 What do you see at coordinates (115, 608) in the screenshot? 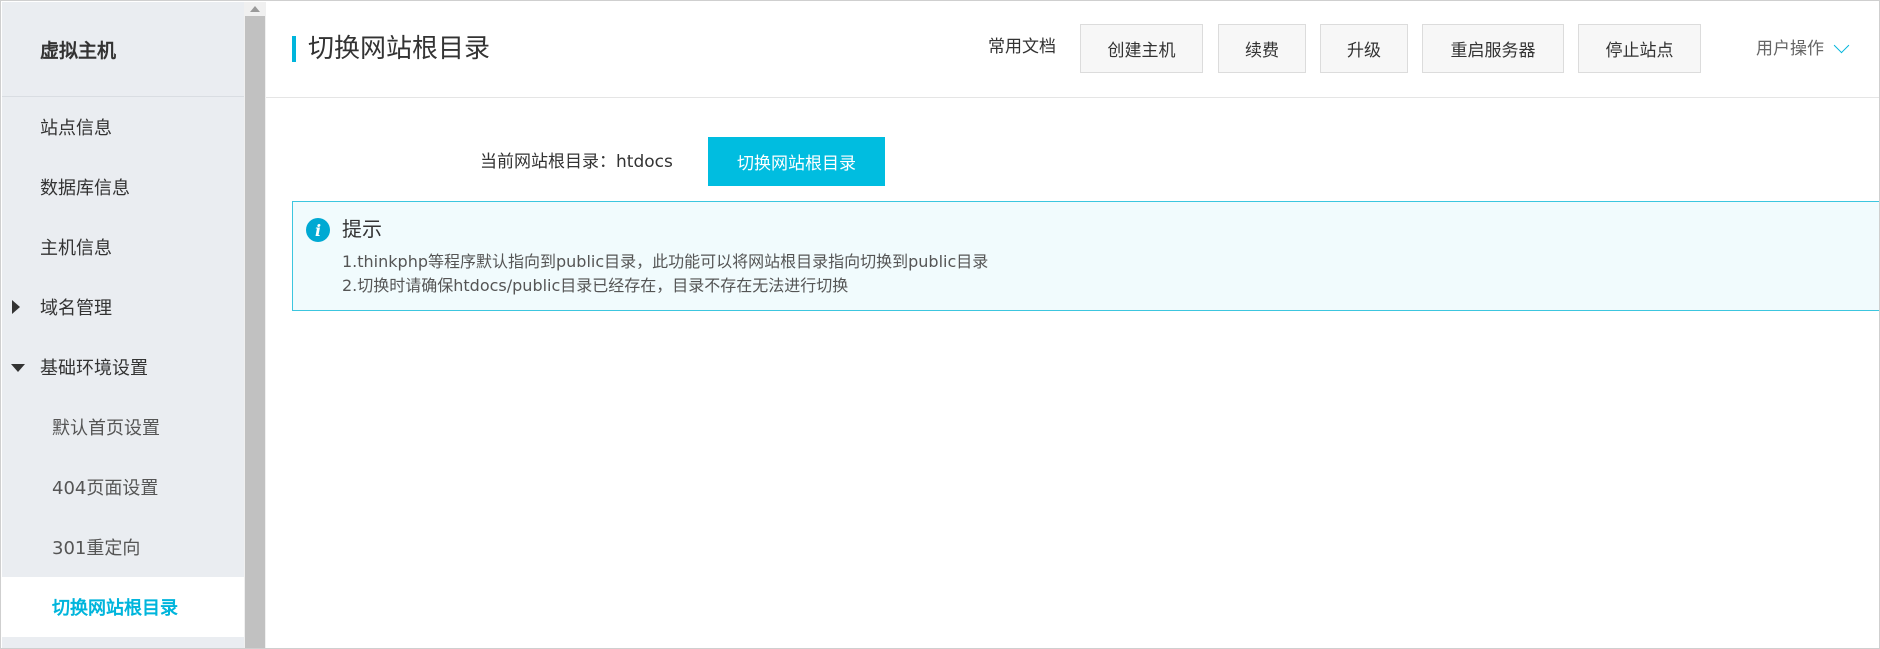
I see `sidebar-item-label: 切换网站根目录` at bounding box center [115, 608].